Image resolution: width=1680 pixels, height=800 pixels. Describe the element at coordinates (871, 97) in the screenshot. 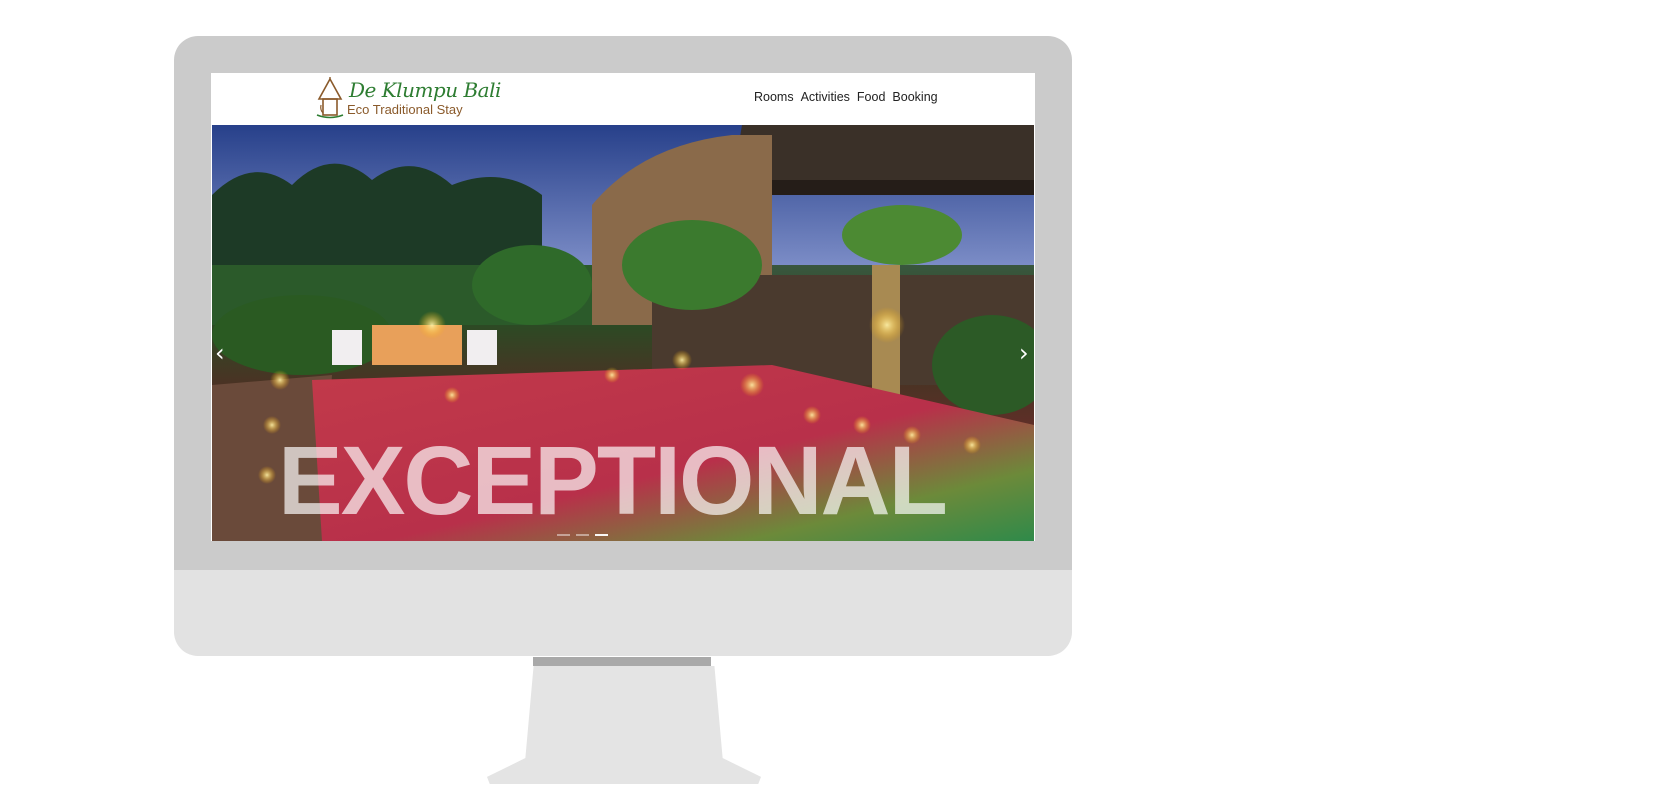

I see `nav-link-food: Food` at that location.